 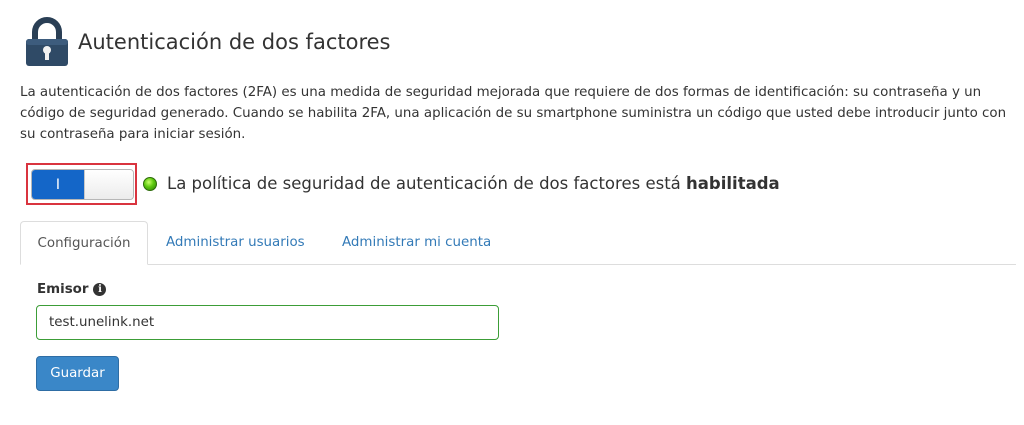 I want to click on lock-icon, so click(x=47, y=42).